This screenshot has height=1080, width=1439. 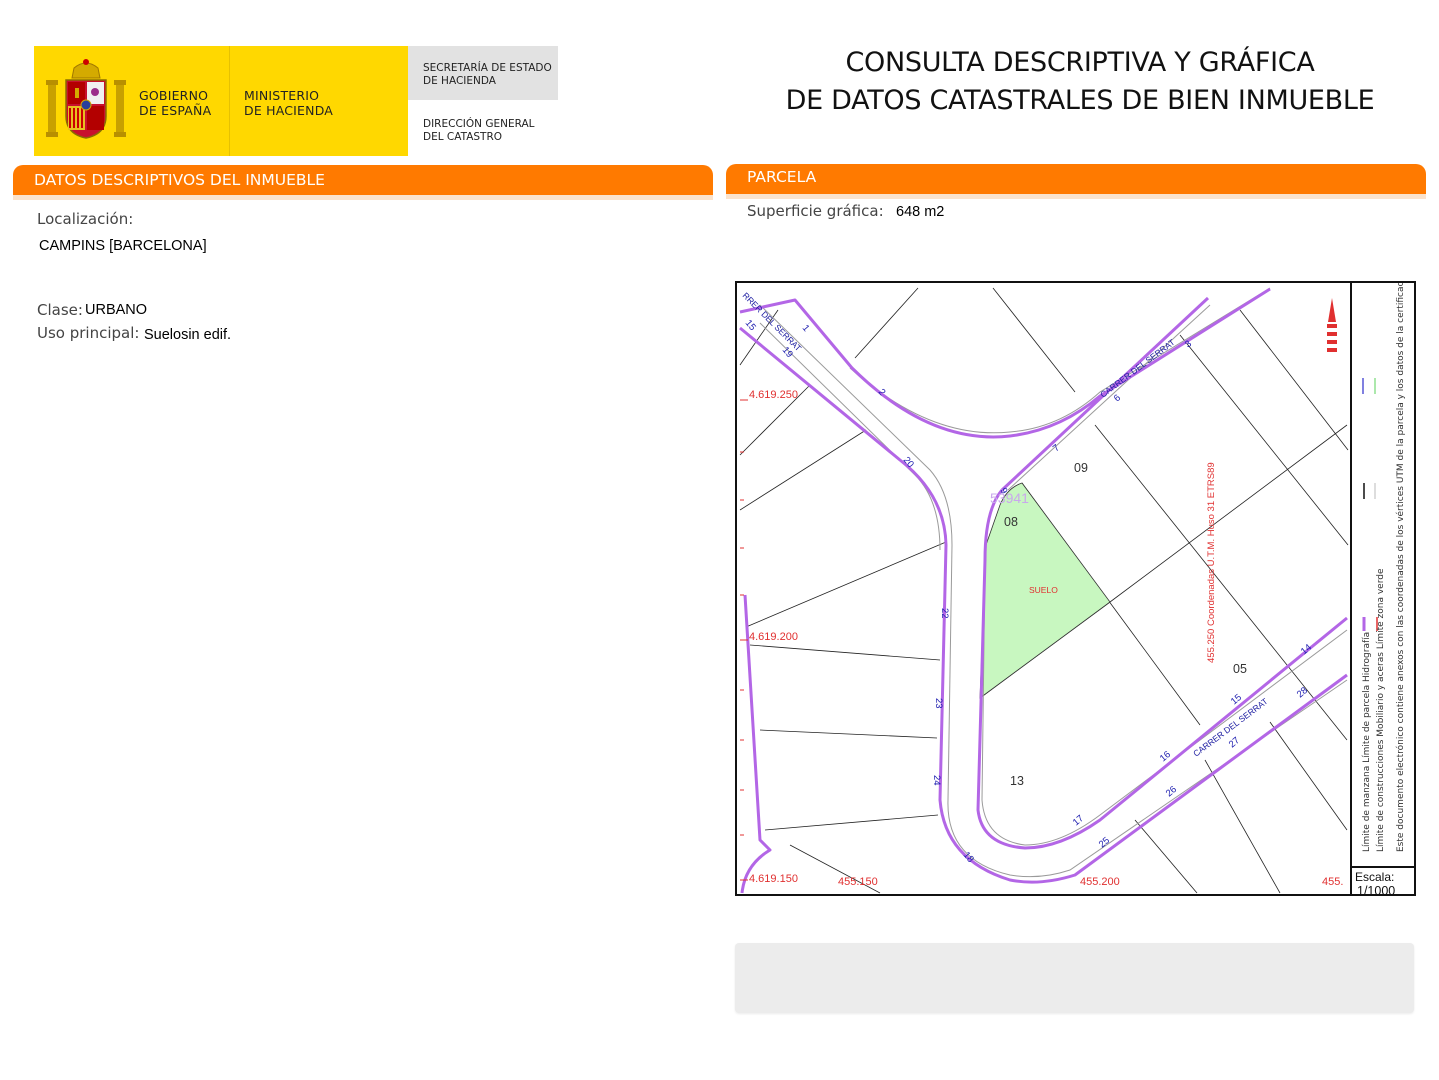 I want to click on house-number: 1, so click(x=806, y=328).